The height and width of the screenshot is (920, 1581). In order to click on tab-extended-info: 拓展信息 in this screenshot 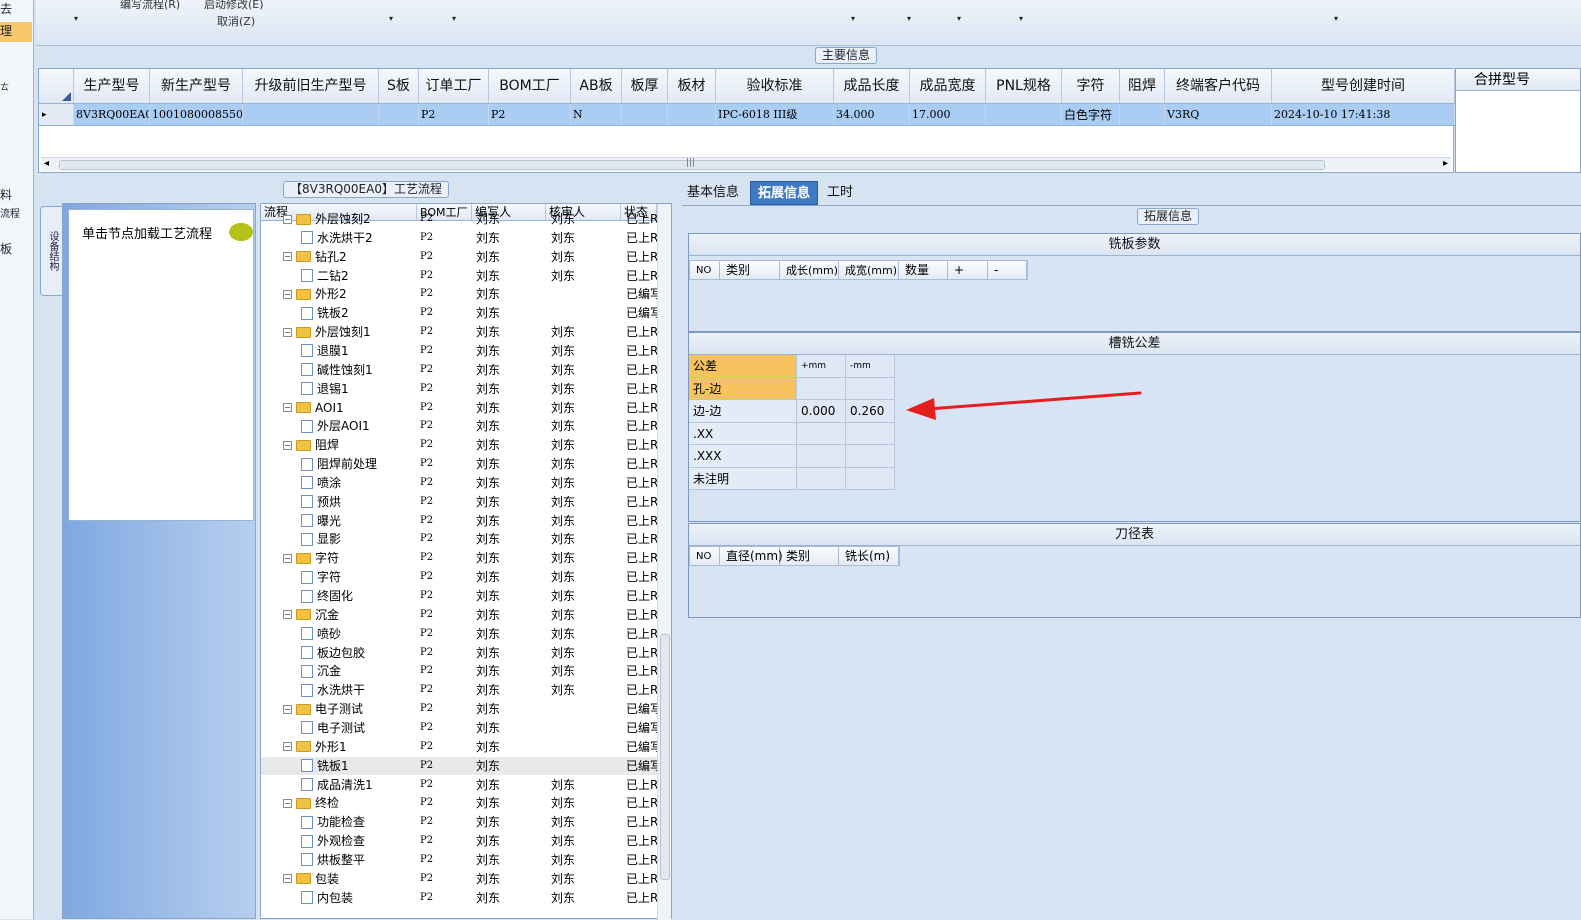, I will do `click(784, 193)`.